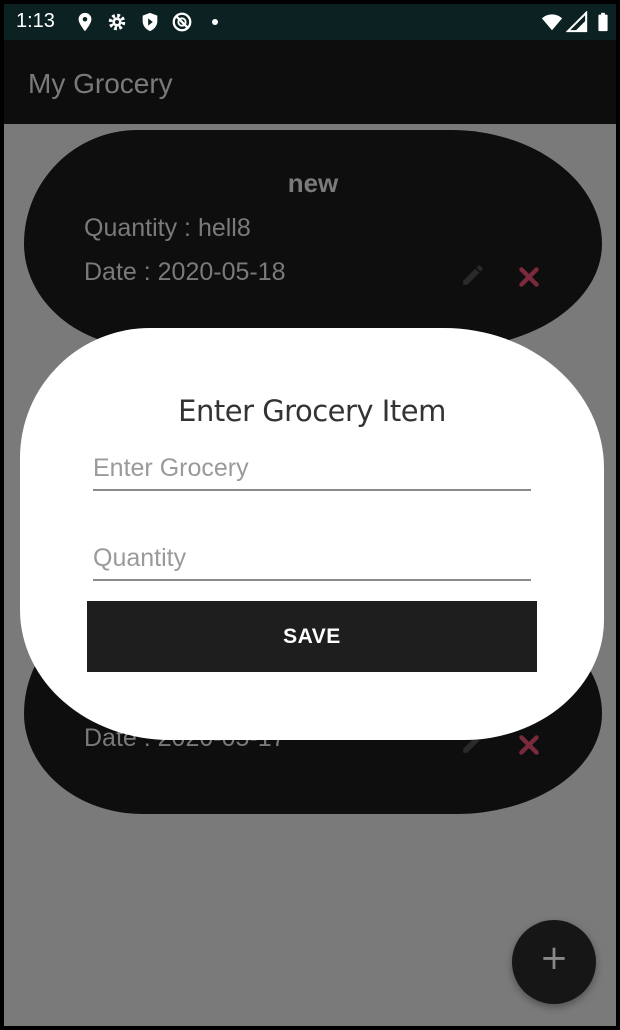  Describe the element at coordinates (100, 83) in the screenshot. I see `app-title: My Grocery` at that location.